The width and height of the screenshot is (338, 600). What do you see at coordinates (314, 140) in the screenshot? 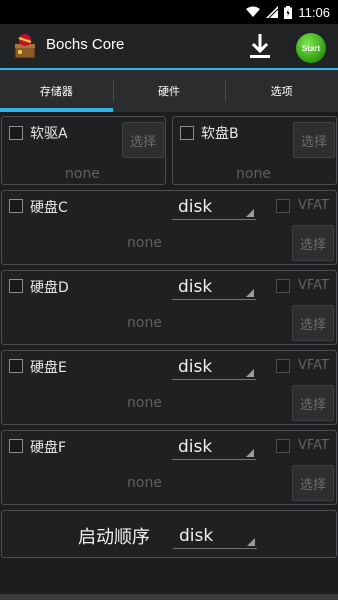
I see `floppy-b-select-button: 选择` at bounding box center [314, 140].